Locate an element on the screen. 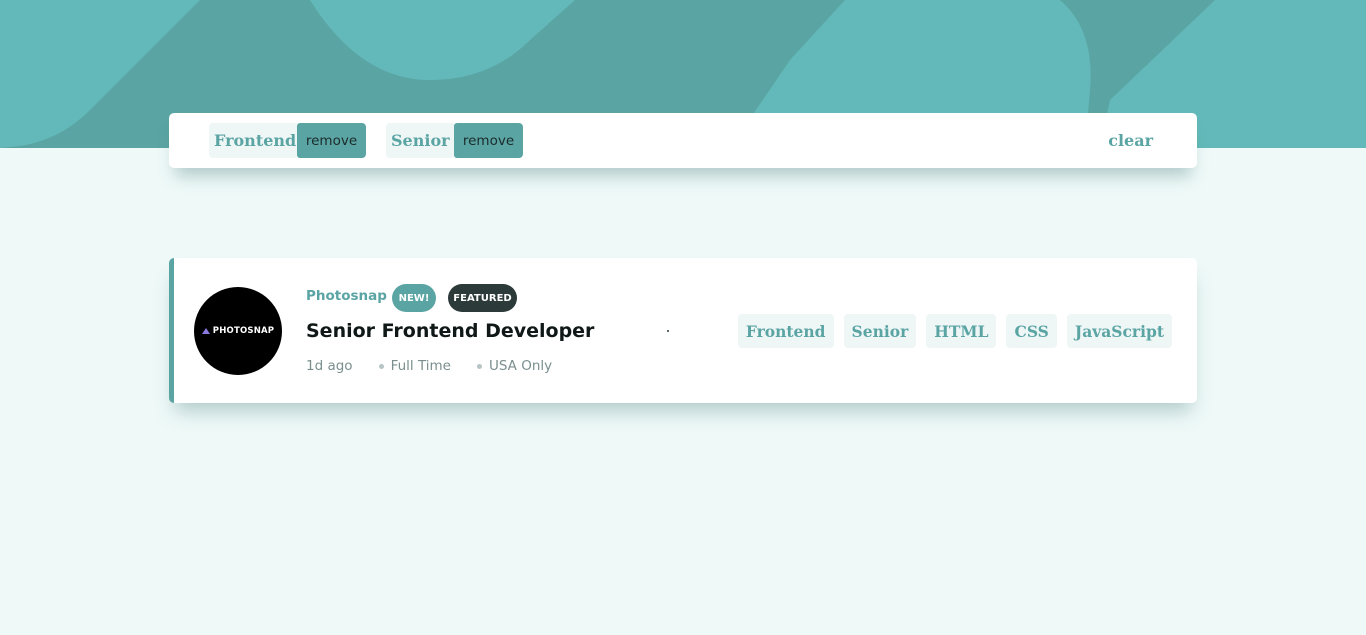 The height and width of the screenshot is (635, 1366). filter-chip-frontend: Frontend remove is located at coordinates (287, 140).